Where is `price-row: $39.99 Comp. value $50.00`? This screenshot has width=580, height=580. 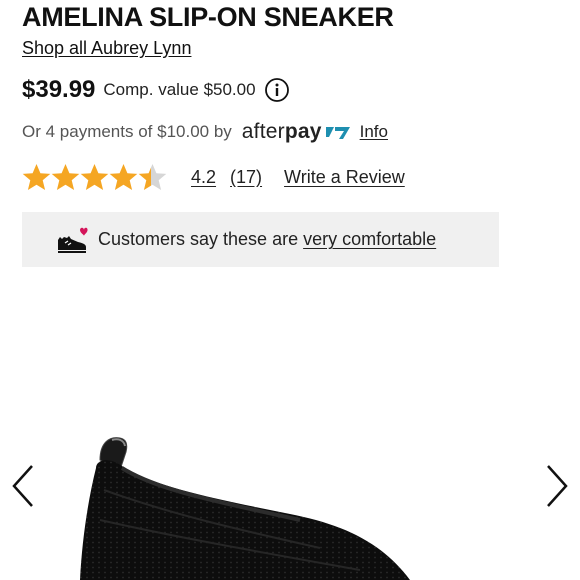
price-row: $39.99 Comp. value $50.00 is located at coordinates (156, 90).